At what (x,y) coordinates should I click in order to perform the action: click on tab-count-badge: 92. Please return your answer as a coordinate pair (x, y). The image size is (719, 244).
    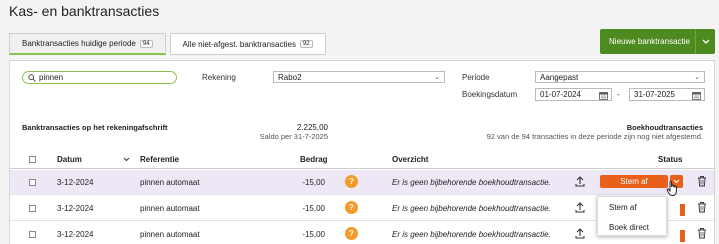
    Looking at the image, I should click on (306, 44).